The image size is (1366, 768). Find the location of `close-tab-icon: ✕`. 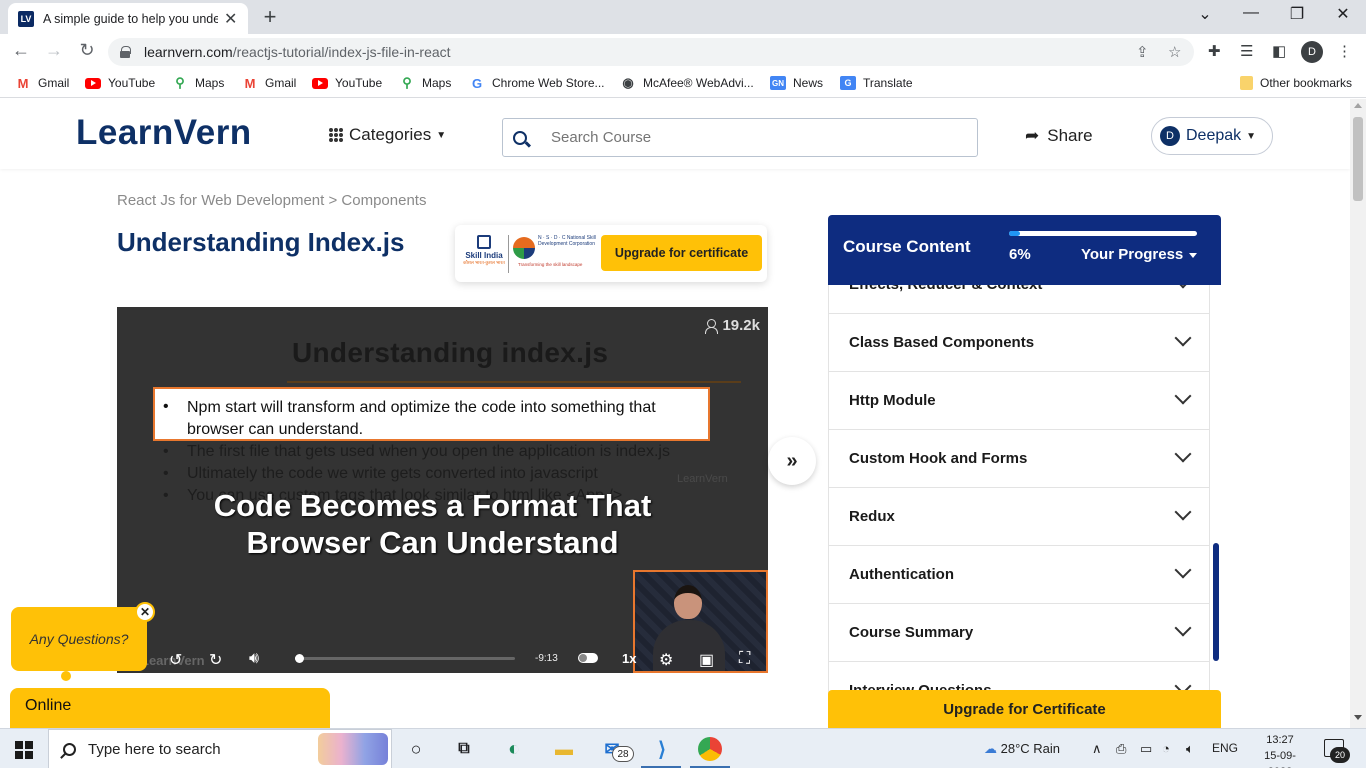

close-tab-icon: ✕ is located at coordinates (230, 19).